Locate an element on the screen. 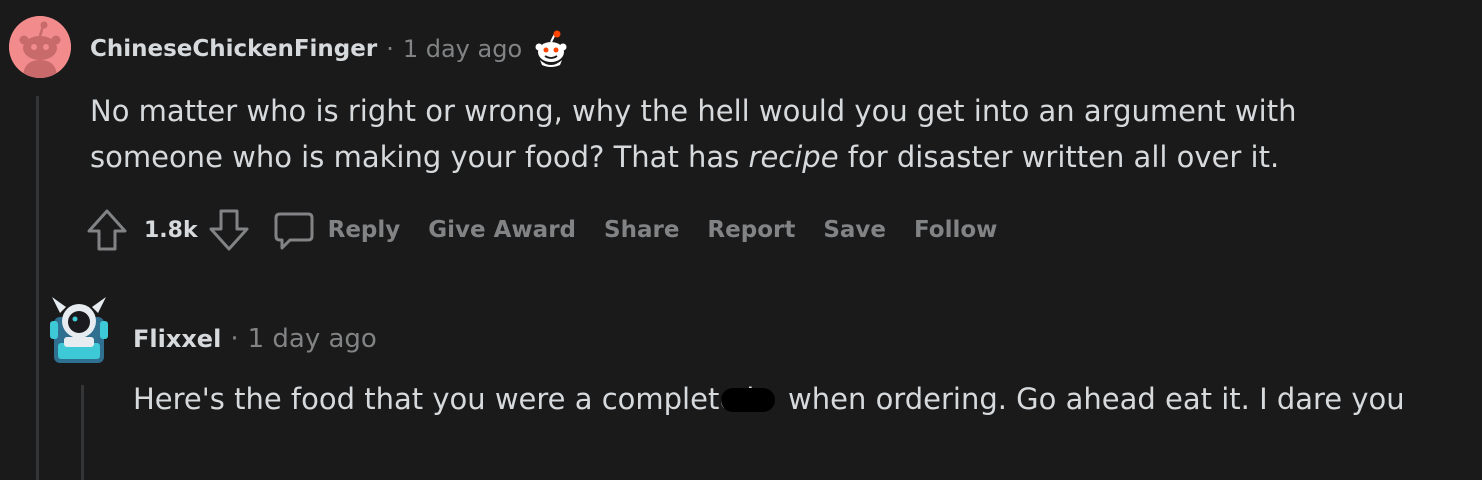 This screenshot has height=480, width=1482. comment-text-italic: recipe is located at coordinates (793, 157).